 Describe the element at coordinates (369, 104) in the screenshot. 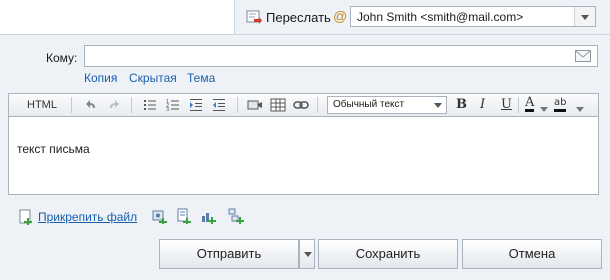

I see `text-format-value: Обычный текст` at that location.